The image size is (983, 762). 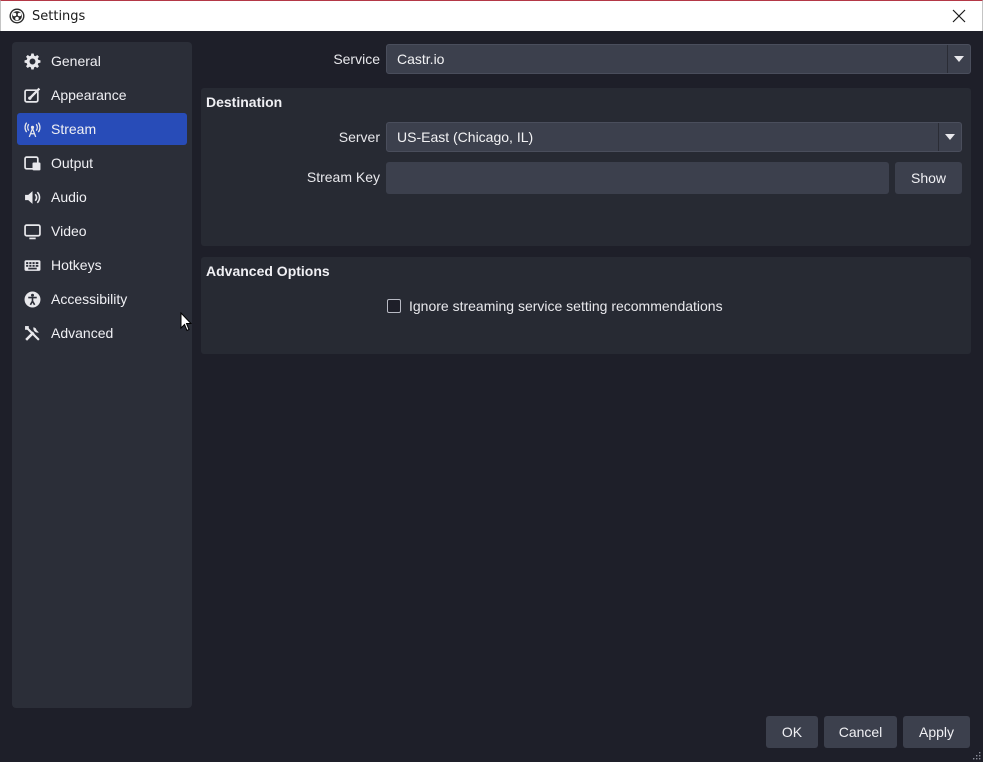 I want to click on sidebar-item-appearance: Appearance, so click(x=102, y=95).